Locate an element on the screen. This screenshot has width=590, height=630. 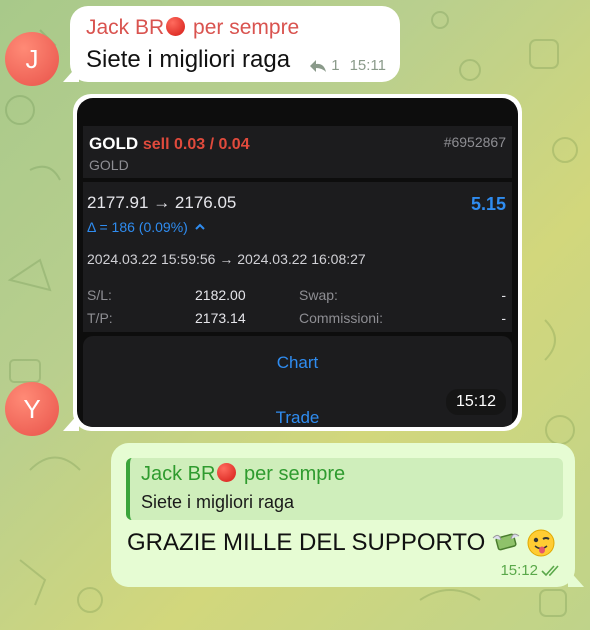
sl-label: S/L: is located at coordinates (99, 295).